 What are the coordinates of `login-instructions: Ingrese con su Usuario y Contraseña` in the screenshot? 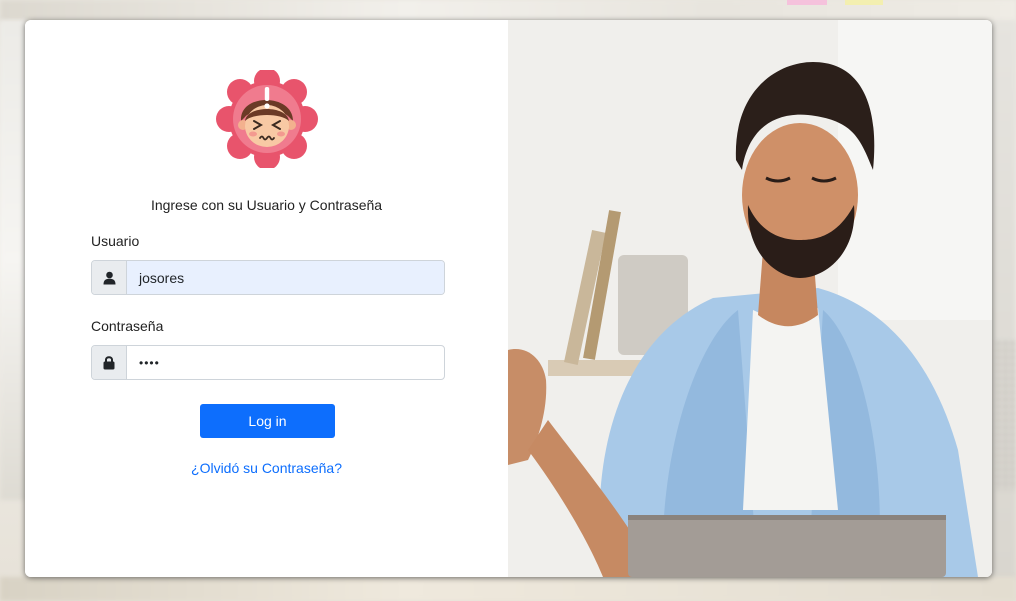 It's located at (266, 205).